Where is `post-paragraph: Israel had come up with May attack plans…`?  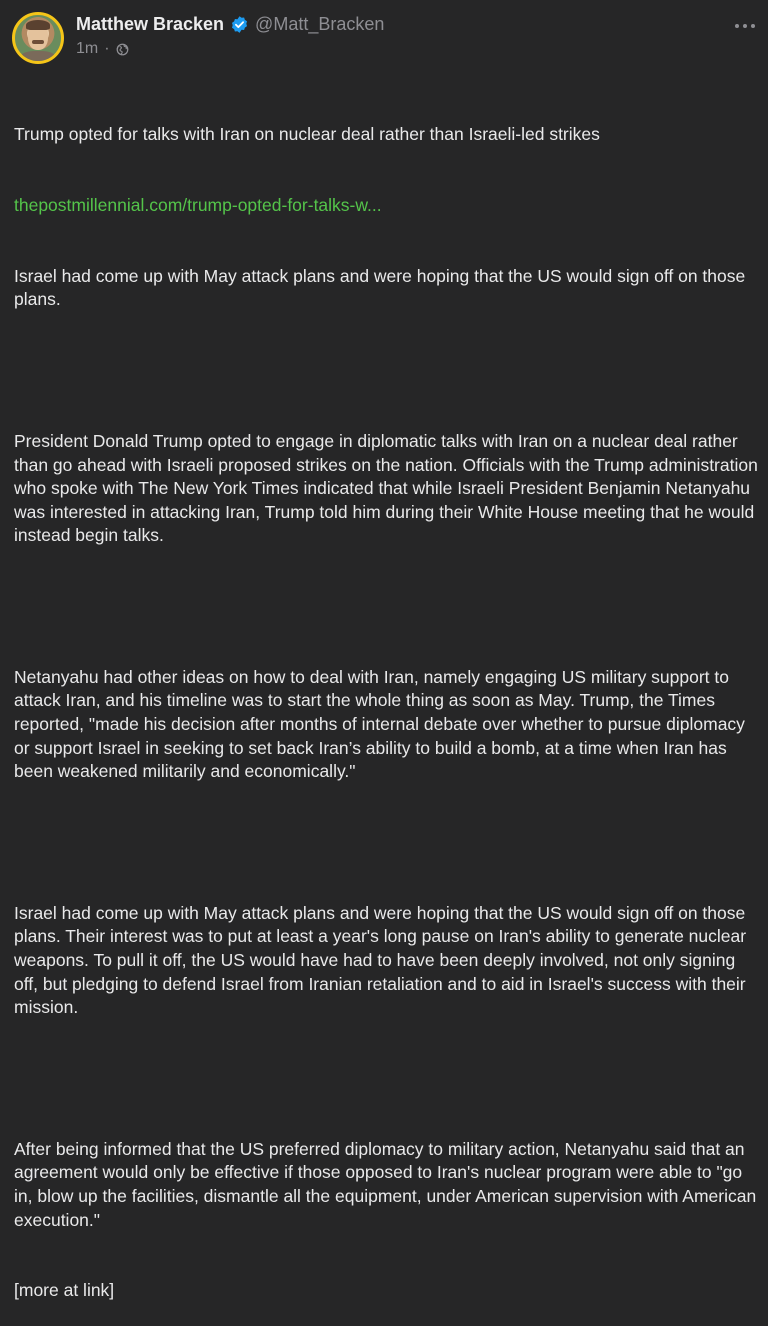
post-paragraph: Israel had come up with May attack plans… is located at coordinates (382, 960).